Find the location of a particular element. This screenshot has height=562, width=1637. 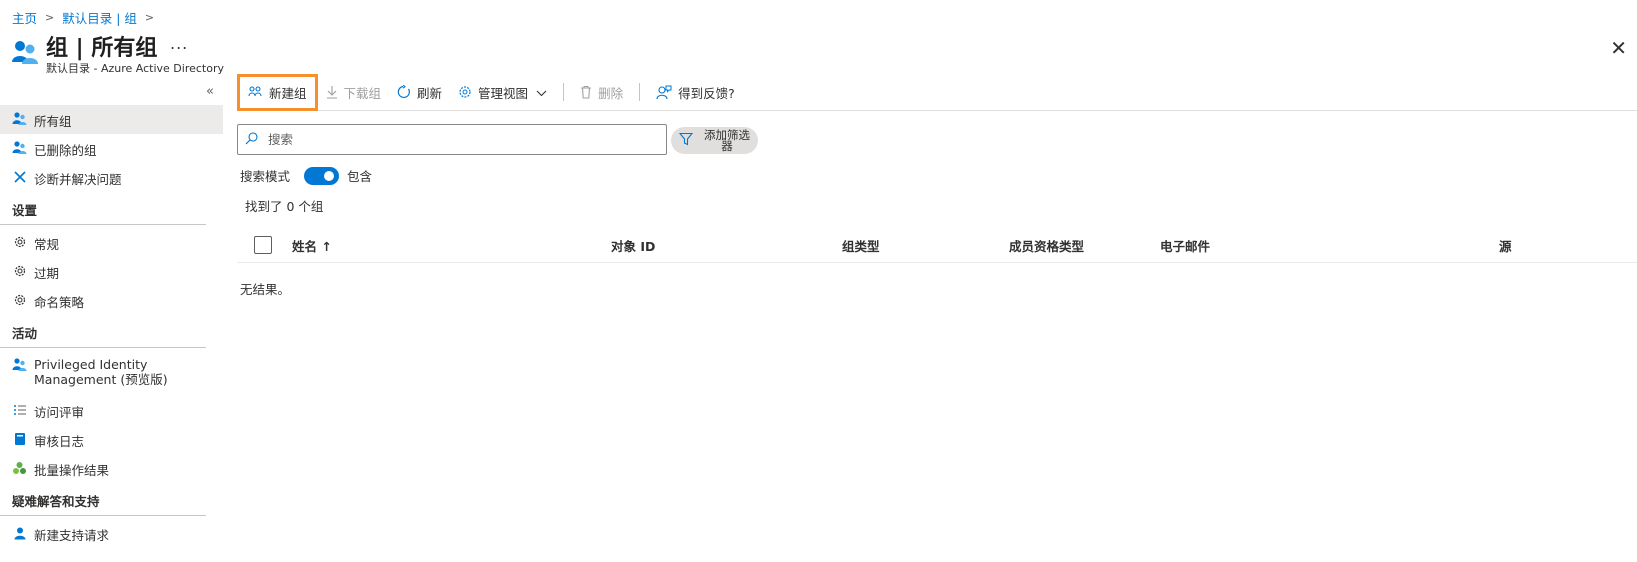

new-group-button: 新建组 is located at coordinates (277, 92).